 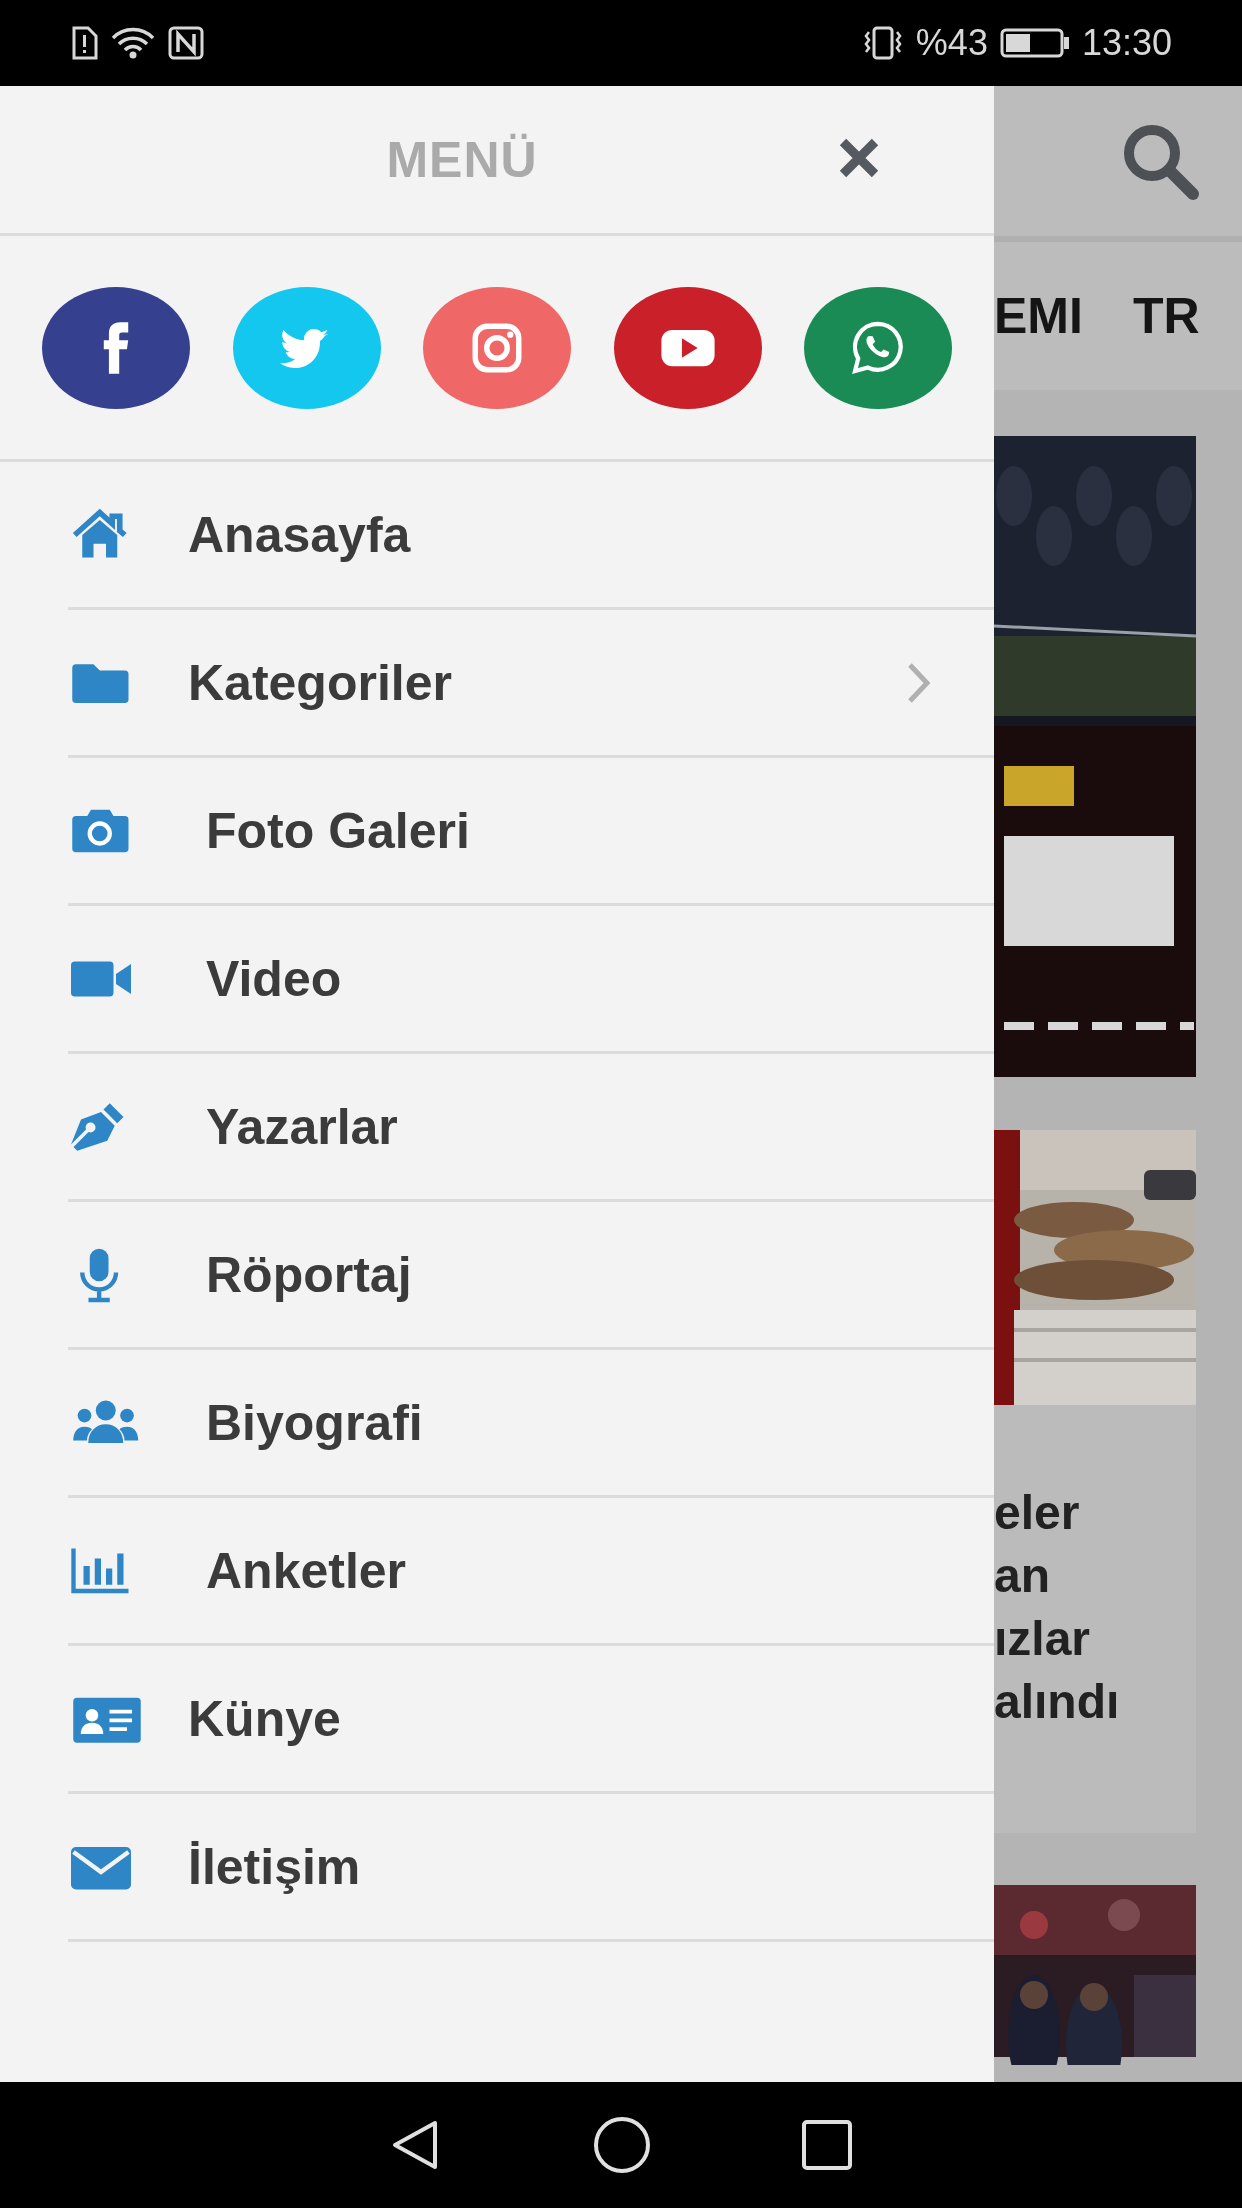 I want to click on menu-item: Künye, so click(x=531, y=1720).